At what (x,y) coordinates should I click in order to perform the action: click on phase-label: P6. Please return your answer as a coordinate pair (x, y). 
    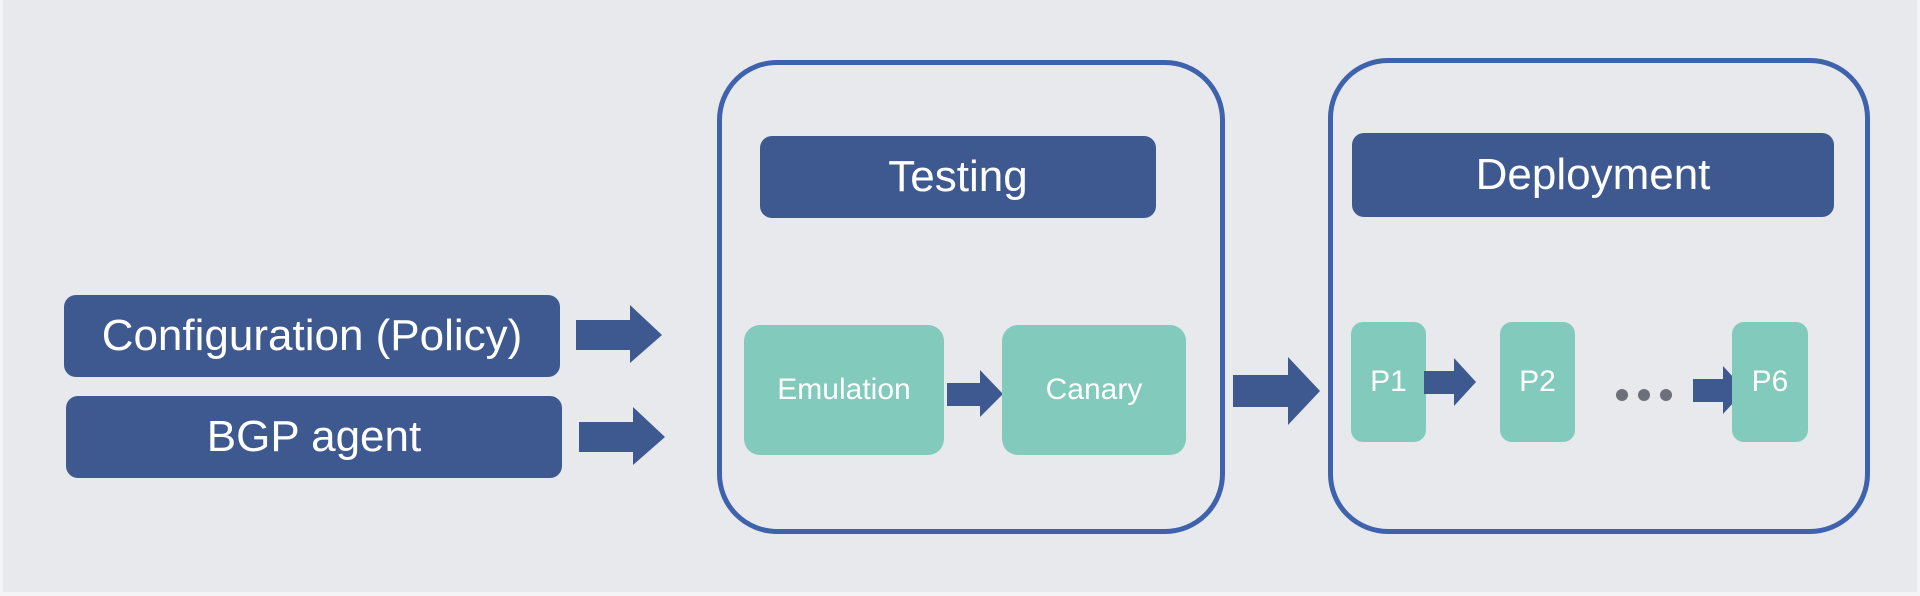
    Looking at the image, I should click on (1770, 381).